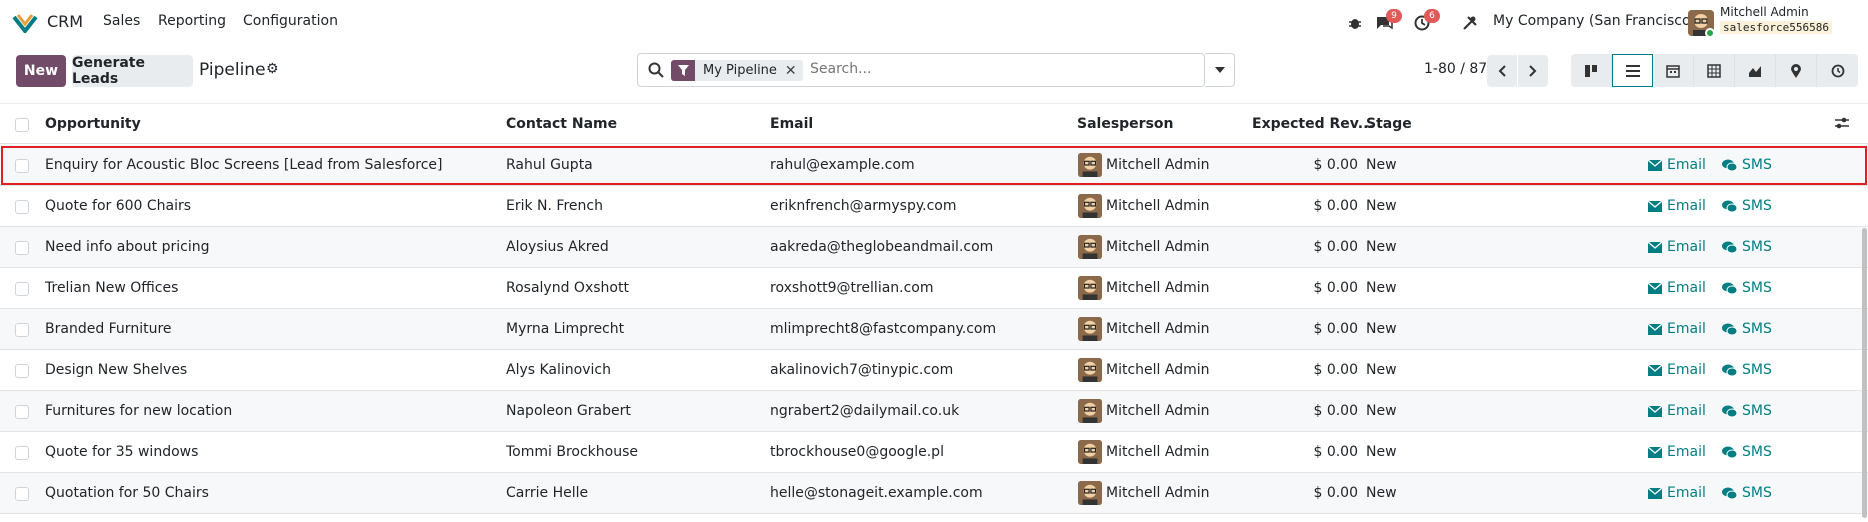 Image resolution: width=1868 pixels, height=522 pixels. What do you see at coordinates (1125, 124) in the screenshot?
I see `column-salesperson: Salesperson` at bounding box center [1125, 124].